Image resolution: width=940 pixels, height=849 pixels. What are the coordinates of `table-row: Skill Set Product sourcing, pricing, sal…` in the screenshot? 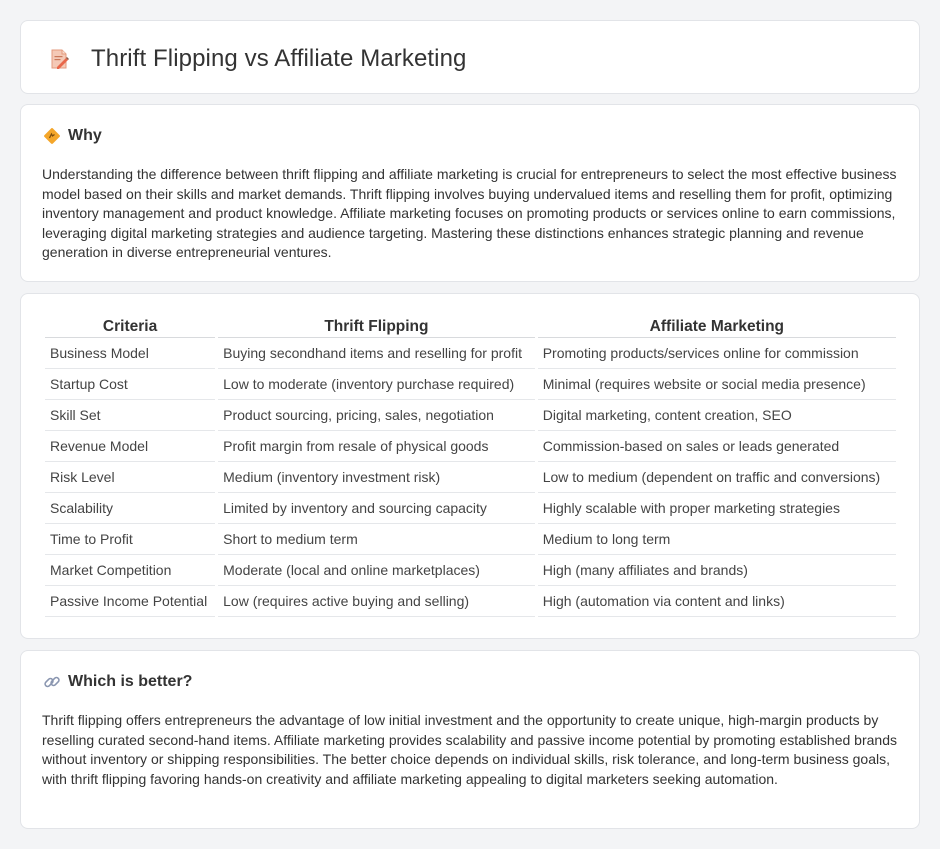 It's located at (470, 415).